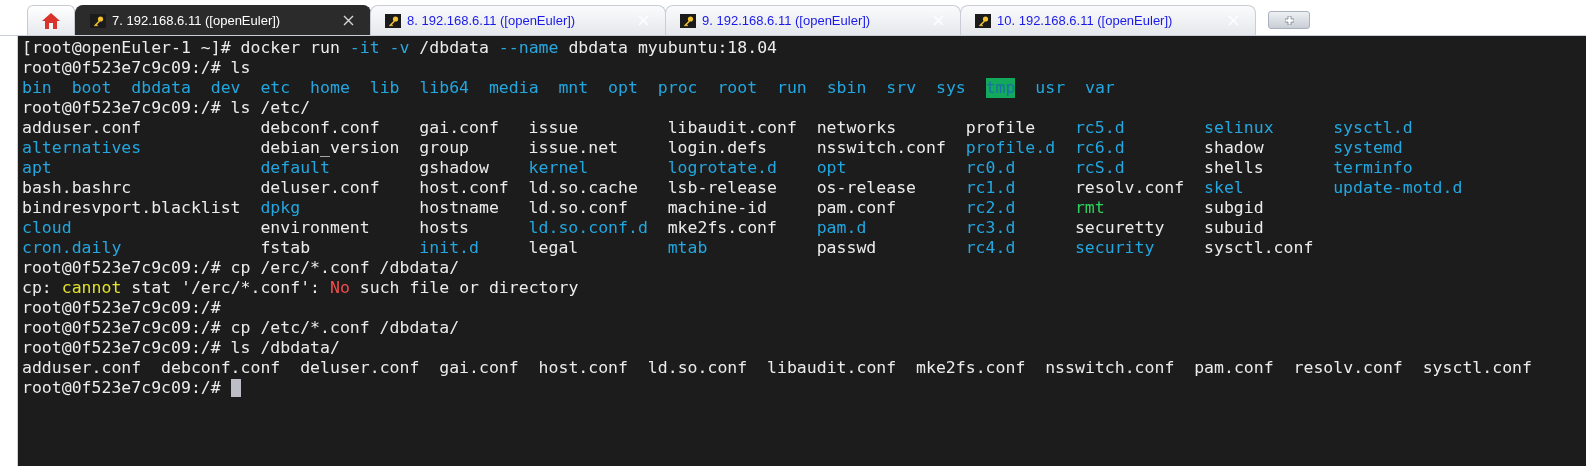  I want to click on file-name: profile, so click(1000, 127).